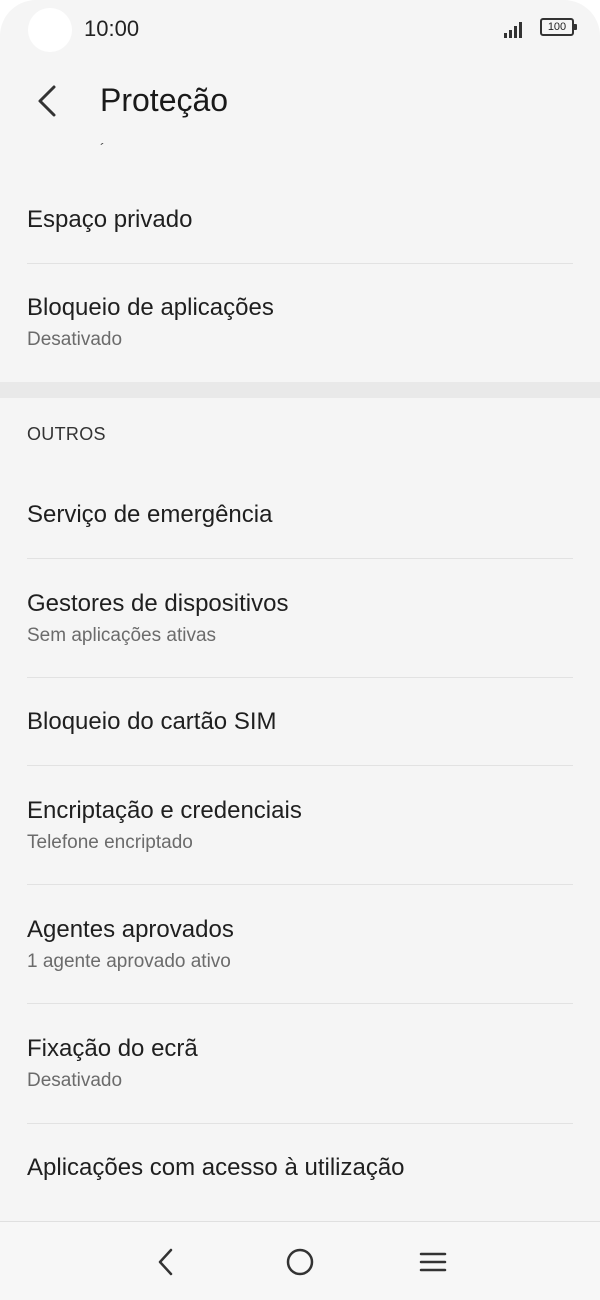  I want to click on nav-home-icon, so click(300, 1262).